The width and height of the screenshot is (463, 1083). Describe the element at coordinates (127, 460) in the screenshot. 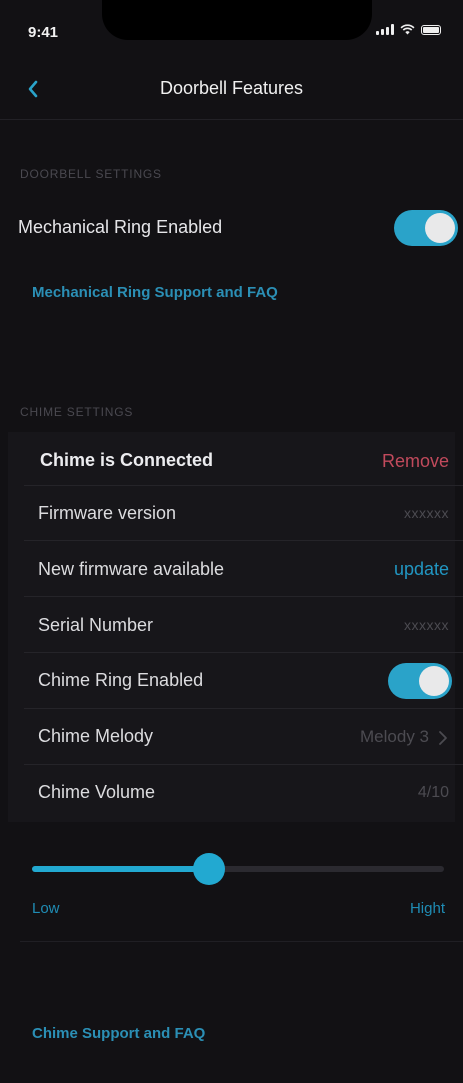

I see `chime-connected-label: Chime is Connected` at that location.